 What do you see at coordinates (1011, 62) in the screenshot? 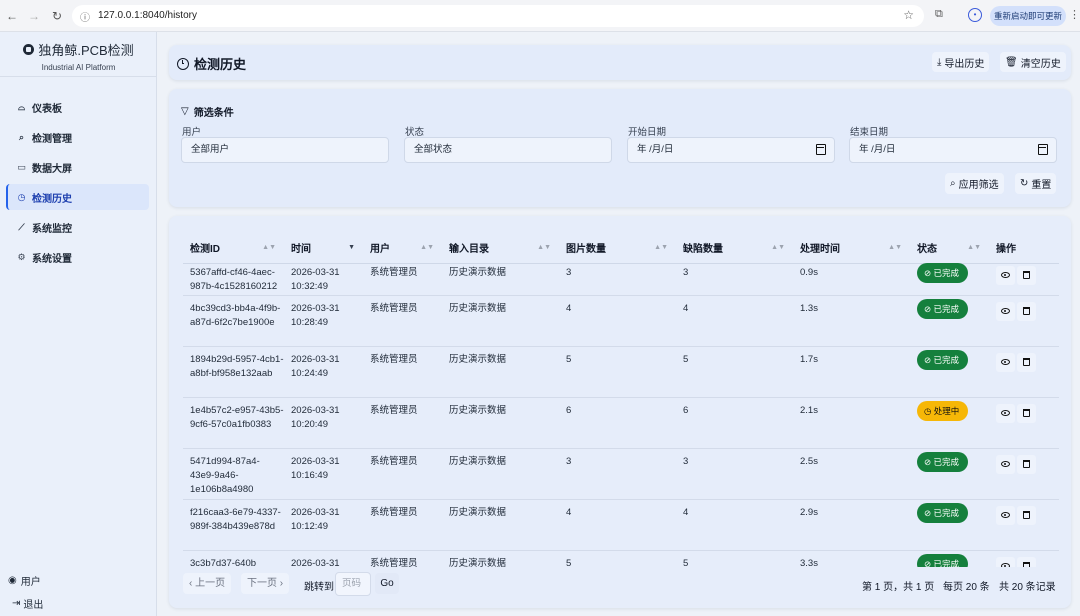
I see `trash-icon: 🗑` at bounding box center [1011, 62].